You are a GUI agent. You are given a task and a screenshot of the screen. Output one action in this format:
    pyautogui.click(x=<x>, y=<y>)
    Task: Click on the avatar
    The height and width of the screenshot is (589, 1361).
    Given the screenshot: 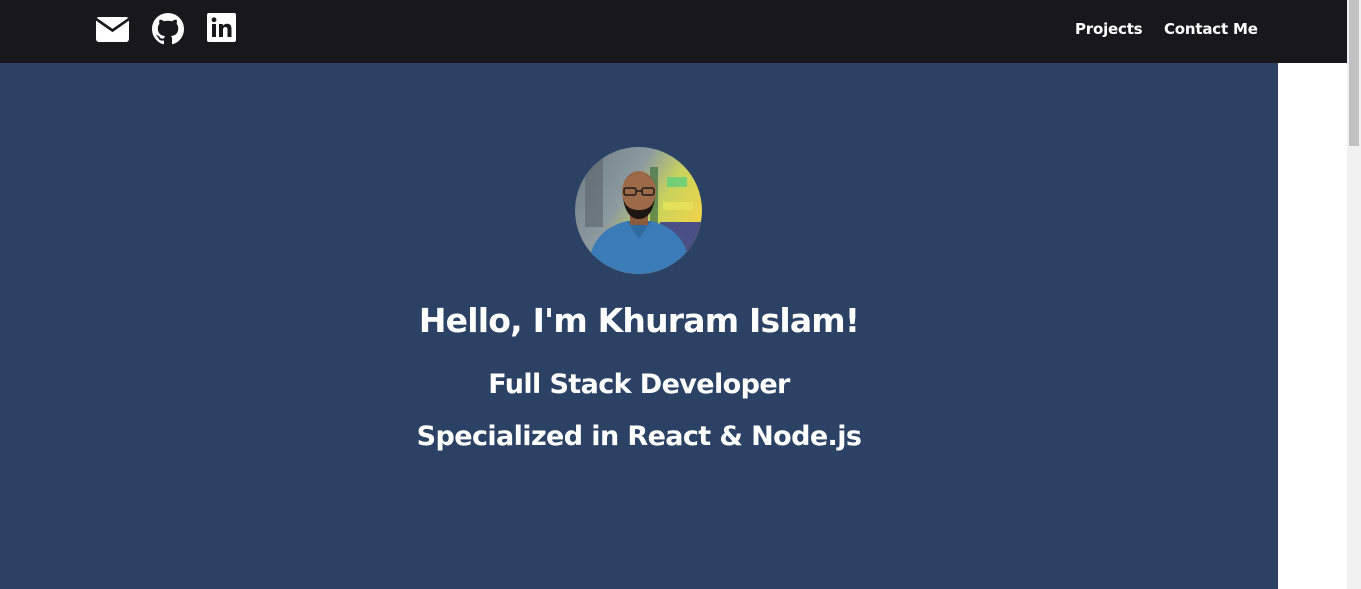 What is the action you would take?
    pyautogui.click(x=638, y=210)
    